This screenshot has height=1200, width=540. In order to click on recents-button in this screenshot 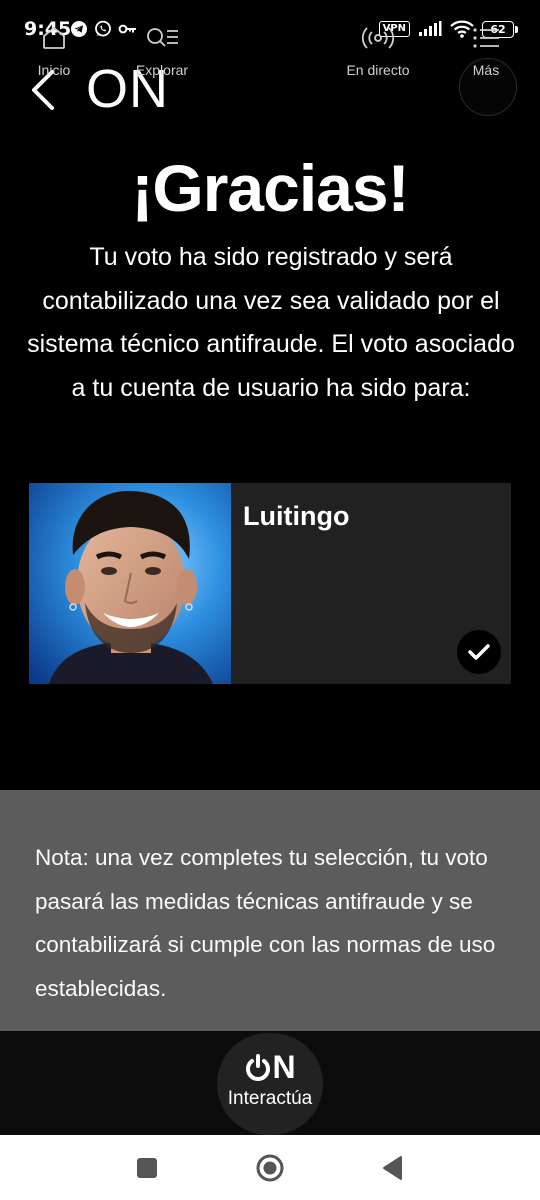, I will do `click(147, 1167)`.